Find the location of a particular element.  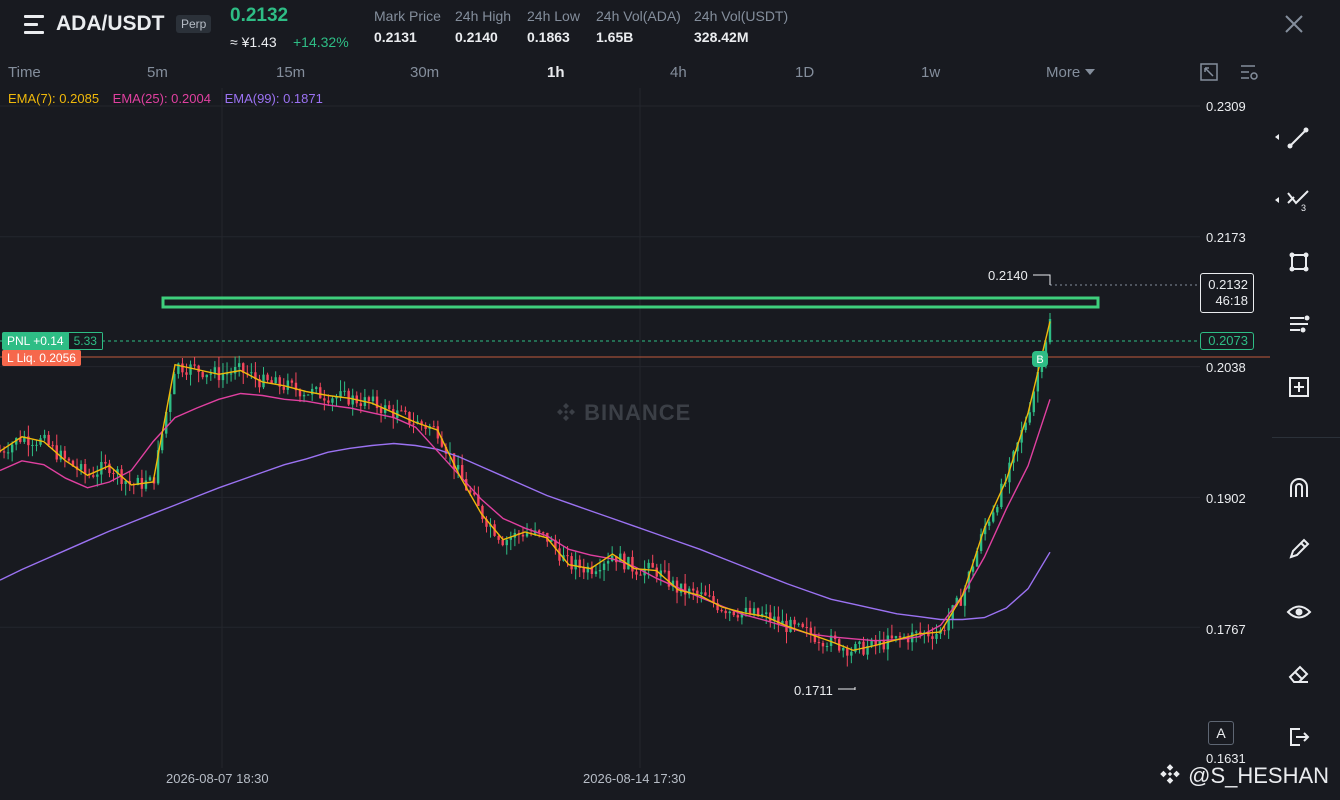

tab-1w: 1w is located at coordinates (930, 72).